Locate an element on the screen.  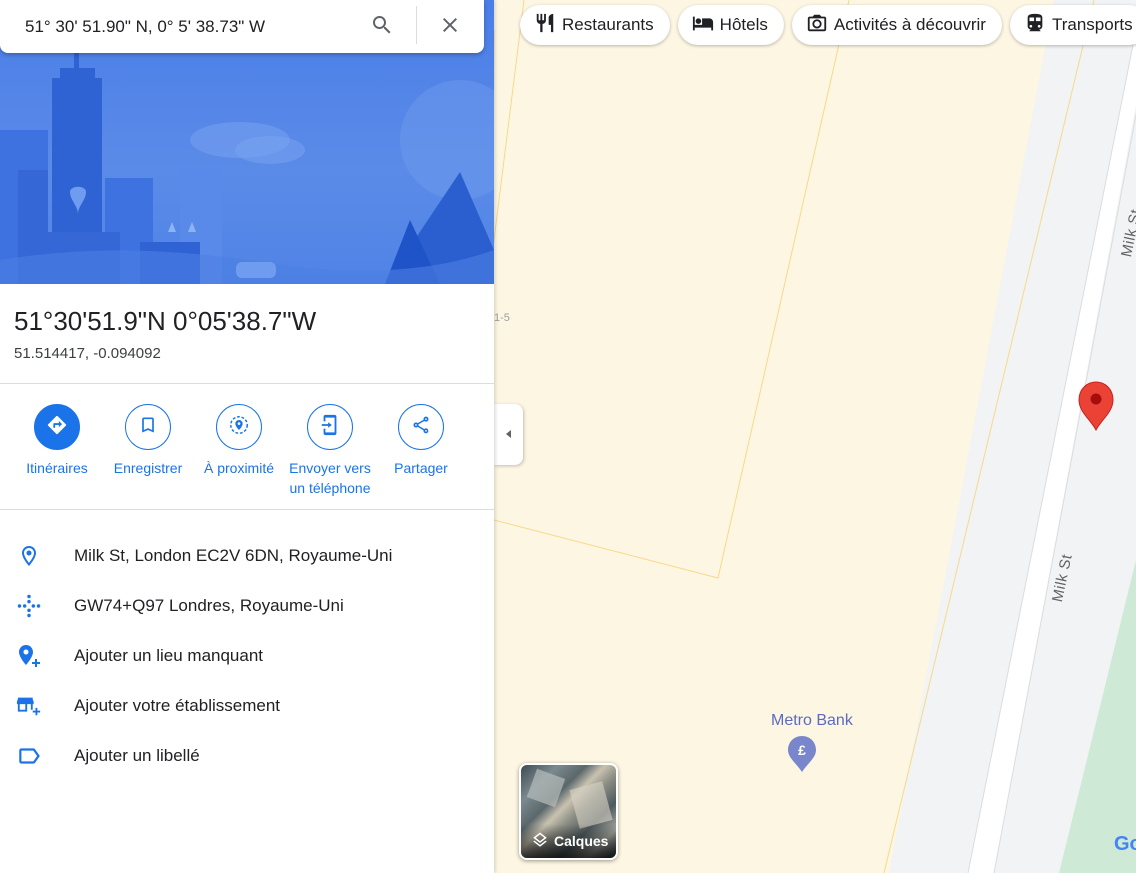
poi-label-metro-bank: Metro Bank is located at coordinates (812, 721).